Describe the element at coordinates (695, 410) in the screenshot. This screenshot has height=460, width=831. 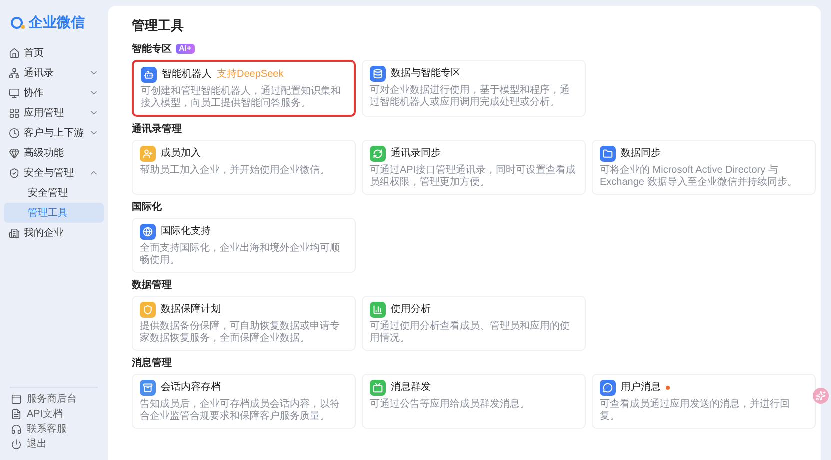
I see `card-description: 可查看成员通过应用发送的消息，并进行回复。` at that location.